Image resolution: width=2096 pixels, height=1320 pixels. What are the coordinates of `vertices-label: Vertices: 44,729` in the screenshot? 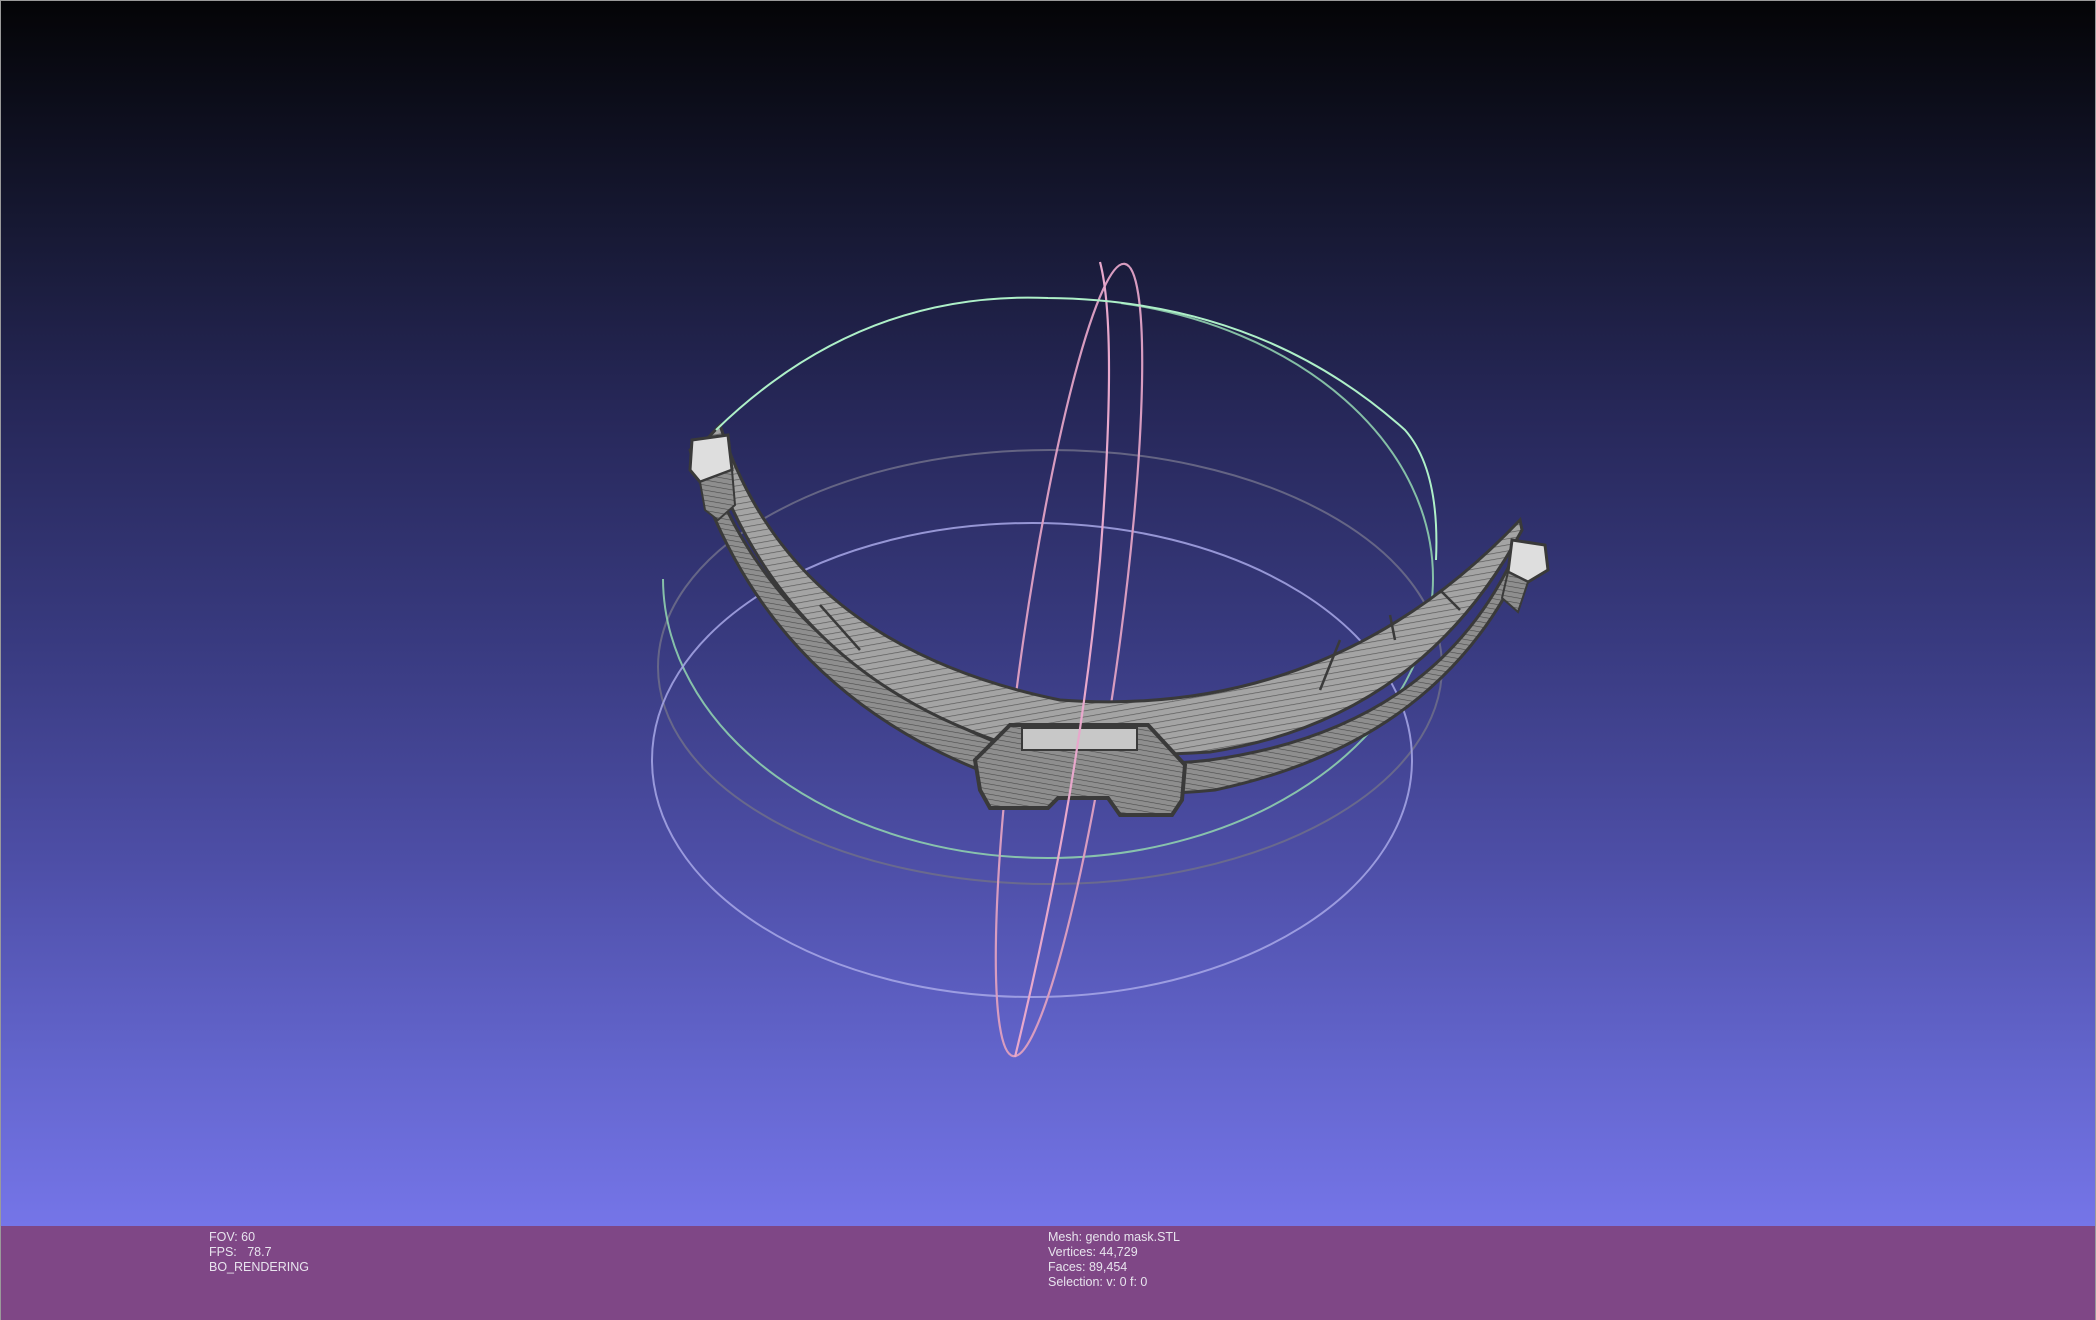 It's located at (1093, 1252).